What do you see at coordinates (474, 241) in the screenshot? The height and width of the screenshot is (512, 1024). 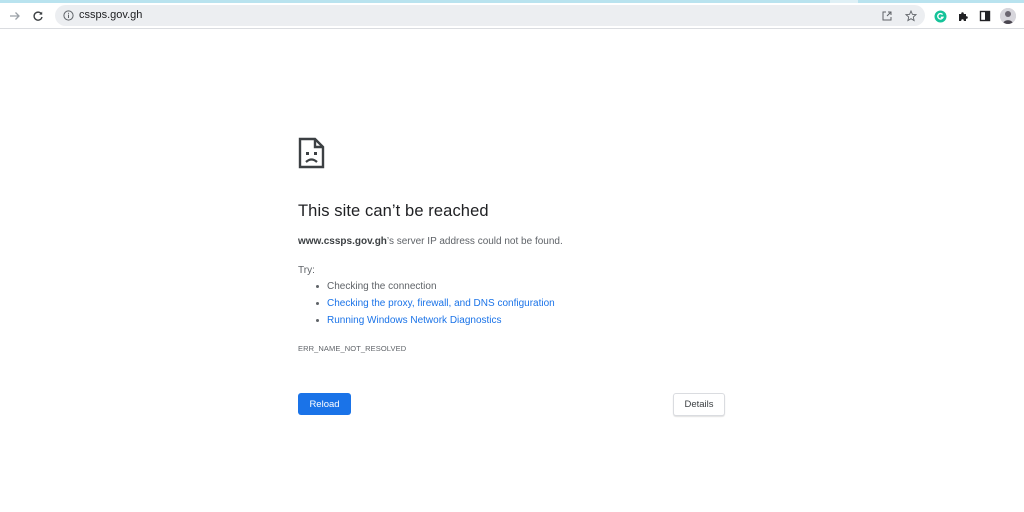 I see `error-detail-text: ’s server IP address could not be found.` at bounding box center [474, 241].